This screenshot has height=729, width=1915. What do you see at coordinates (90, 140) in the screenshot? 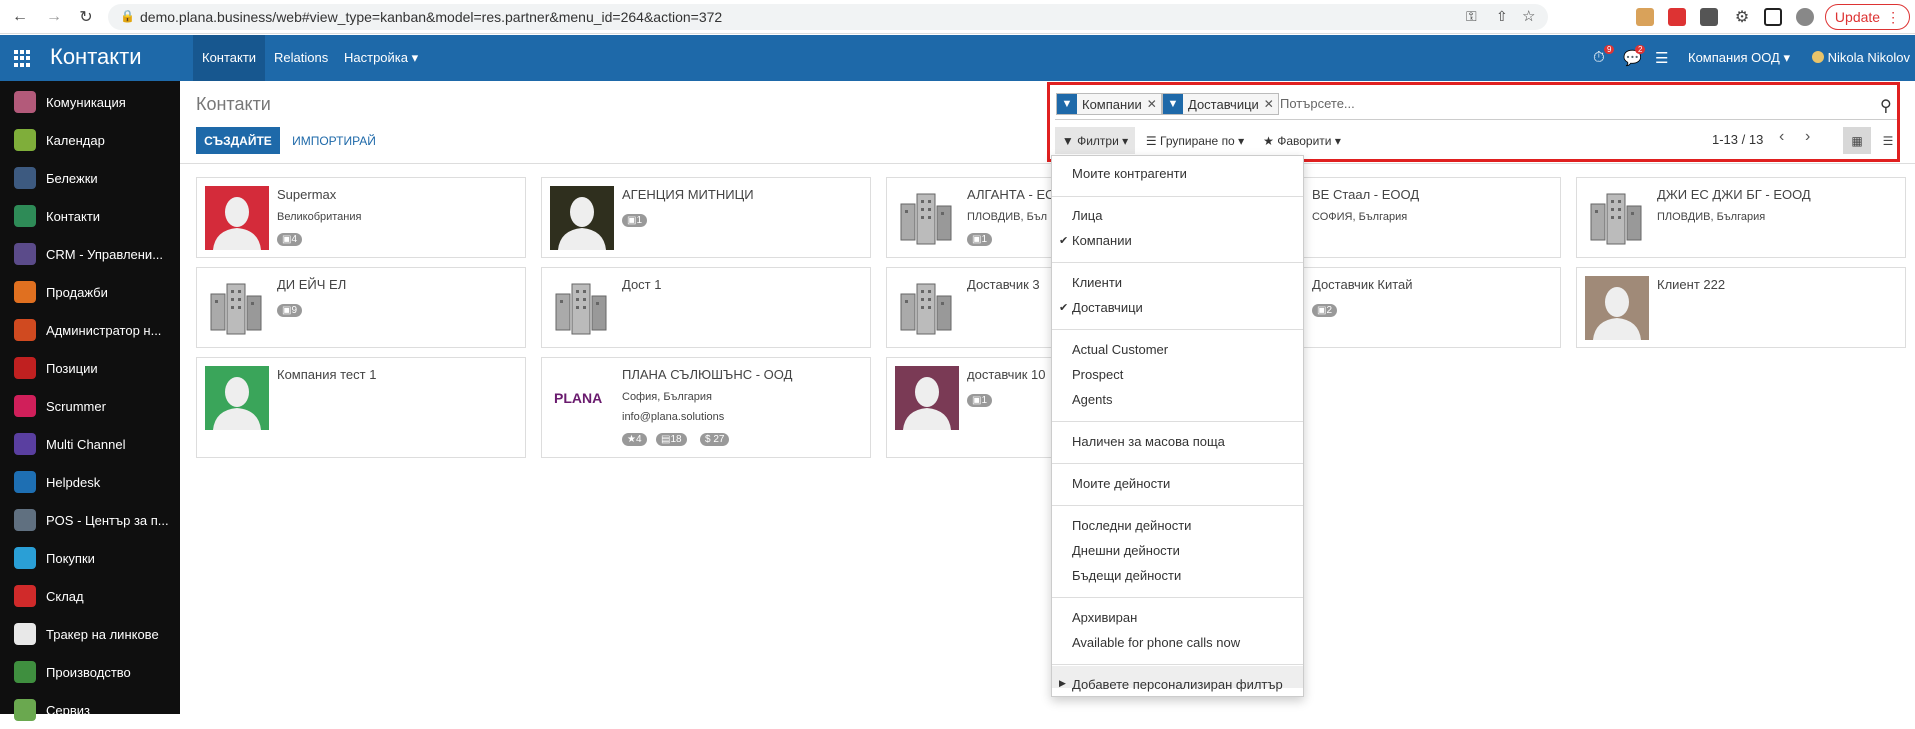
I see `sidebar-item: Календар` at bounding box center [90, 140].